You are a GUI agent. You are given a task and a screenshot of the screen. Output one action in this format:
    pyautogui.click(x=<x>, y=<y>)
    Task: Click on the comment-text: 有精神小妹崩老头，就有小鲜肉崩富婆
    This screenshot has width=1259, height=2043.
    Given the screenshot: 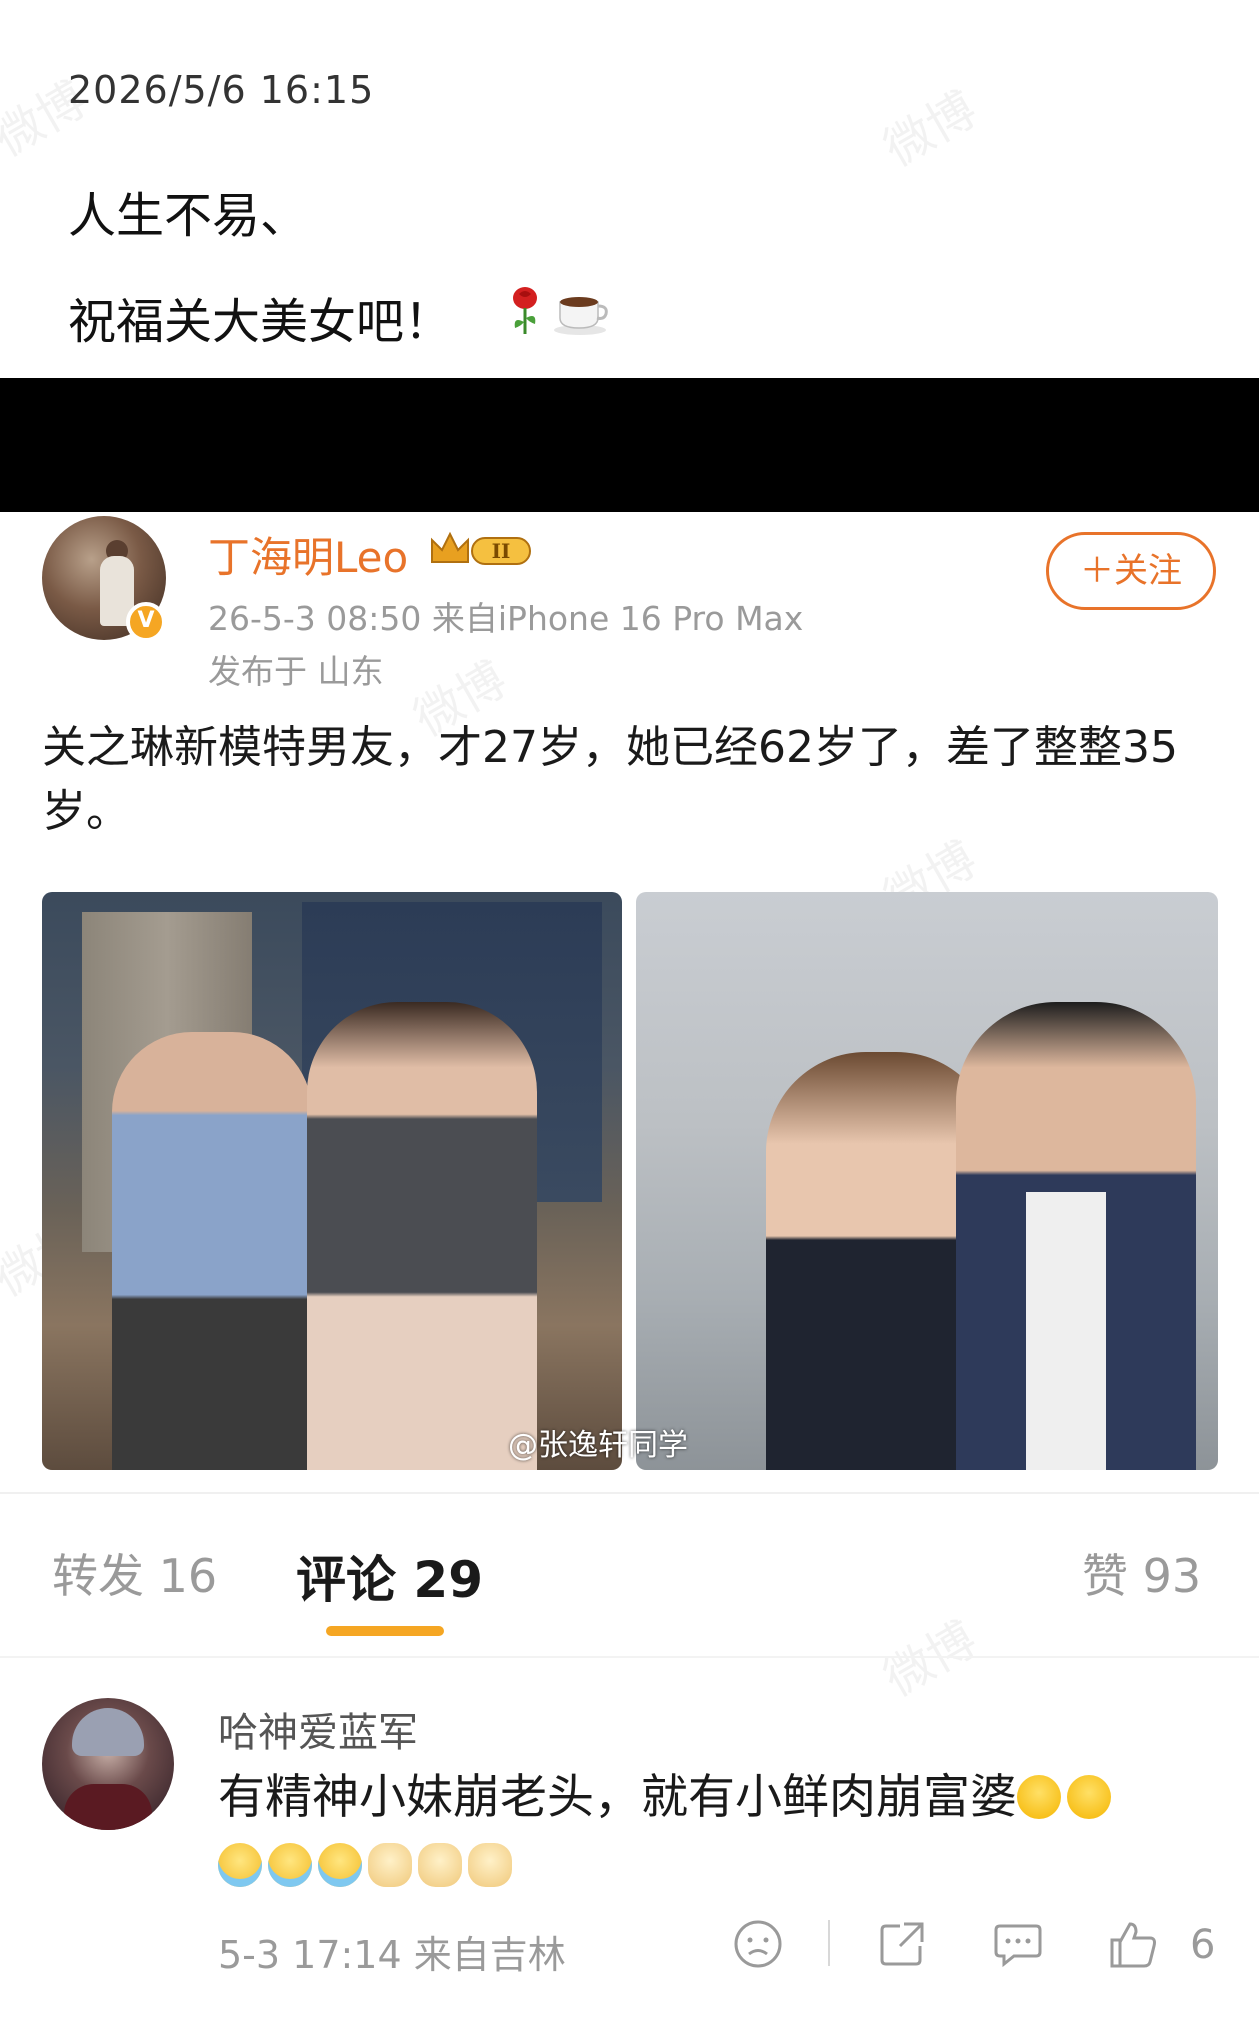 What is the action you would take?
    pyautogui.click(x=718, y=1832)
    